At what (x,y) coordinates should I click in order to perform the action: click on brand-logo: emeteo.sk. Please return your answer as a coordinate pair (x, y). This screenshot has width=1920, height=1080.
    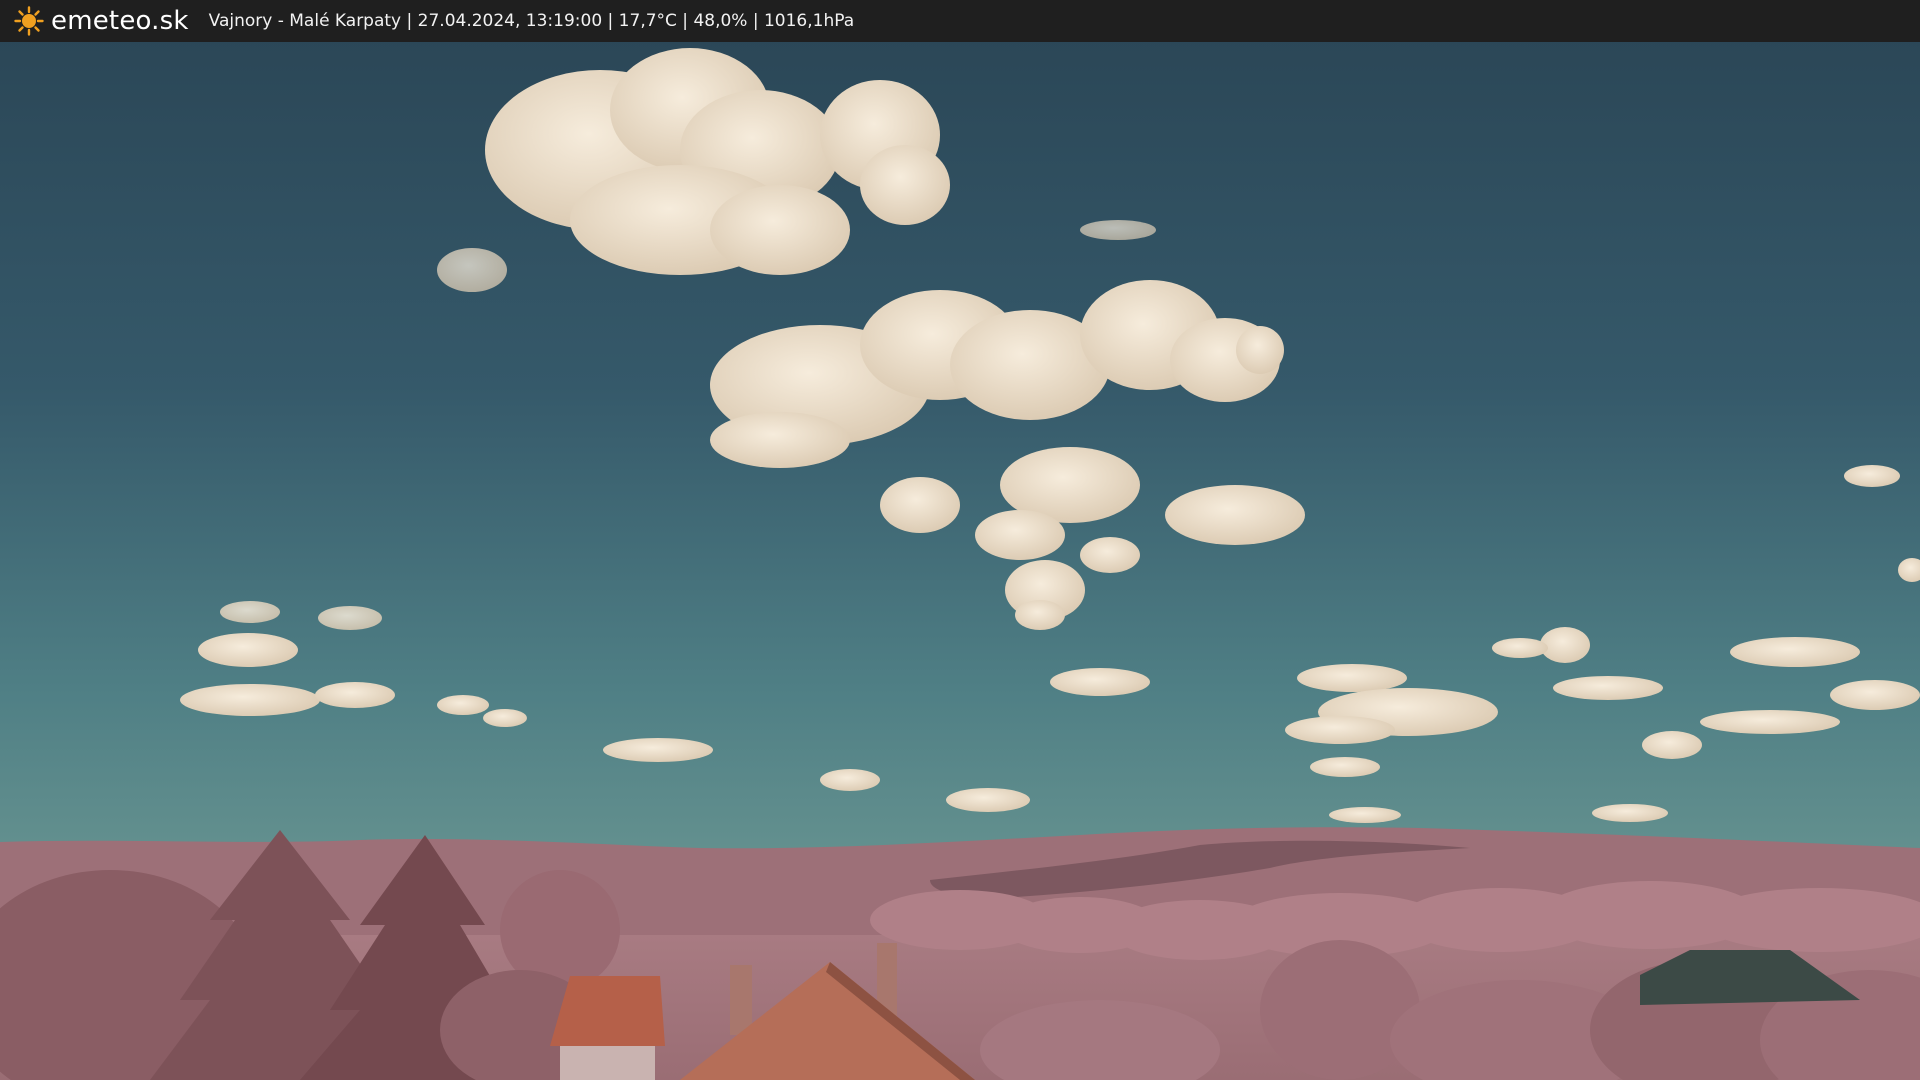
    Looking at the image, I should click on (101, 21).